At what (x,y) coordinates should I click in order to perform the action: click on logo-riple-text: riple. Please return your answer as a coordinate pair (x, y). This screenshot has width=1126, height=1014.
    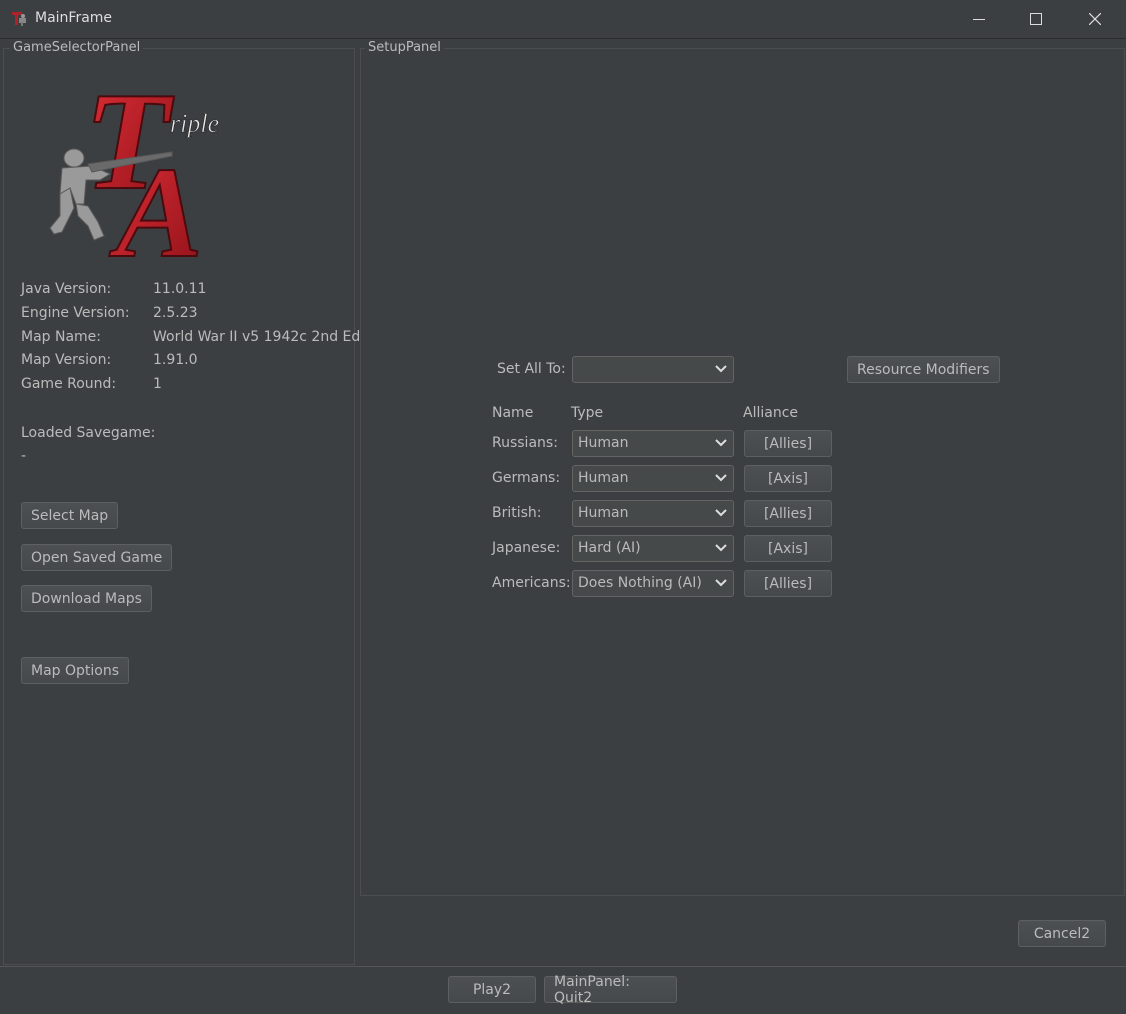
    Looking at the image, I should click on (194, 123).